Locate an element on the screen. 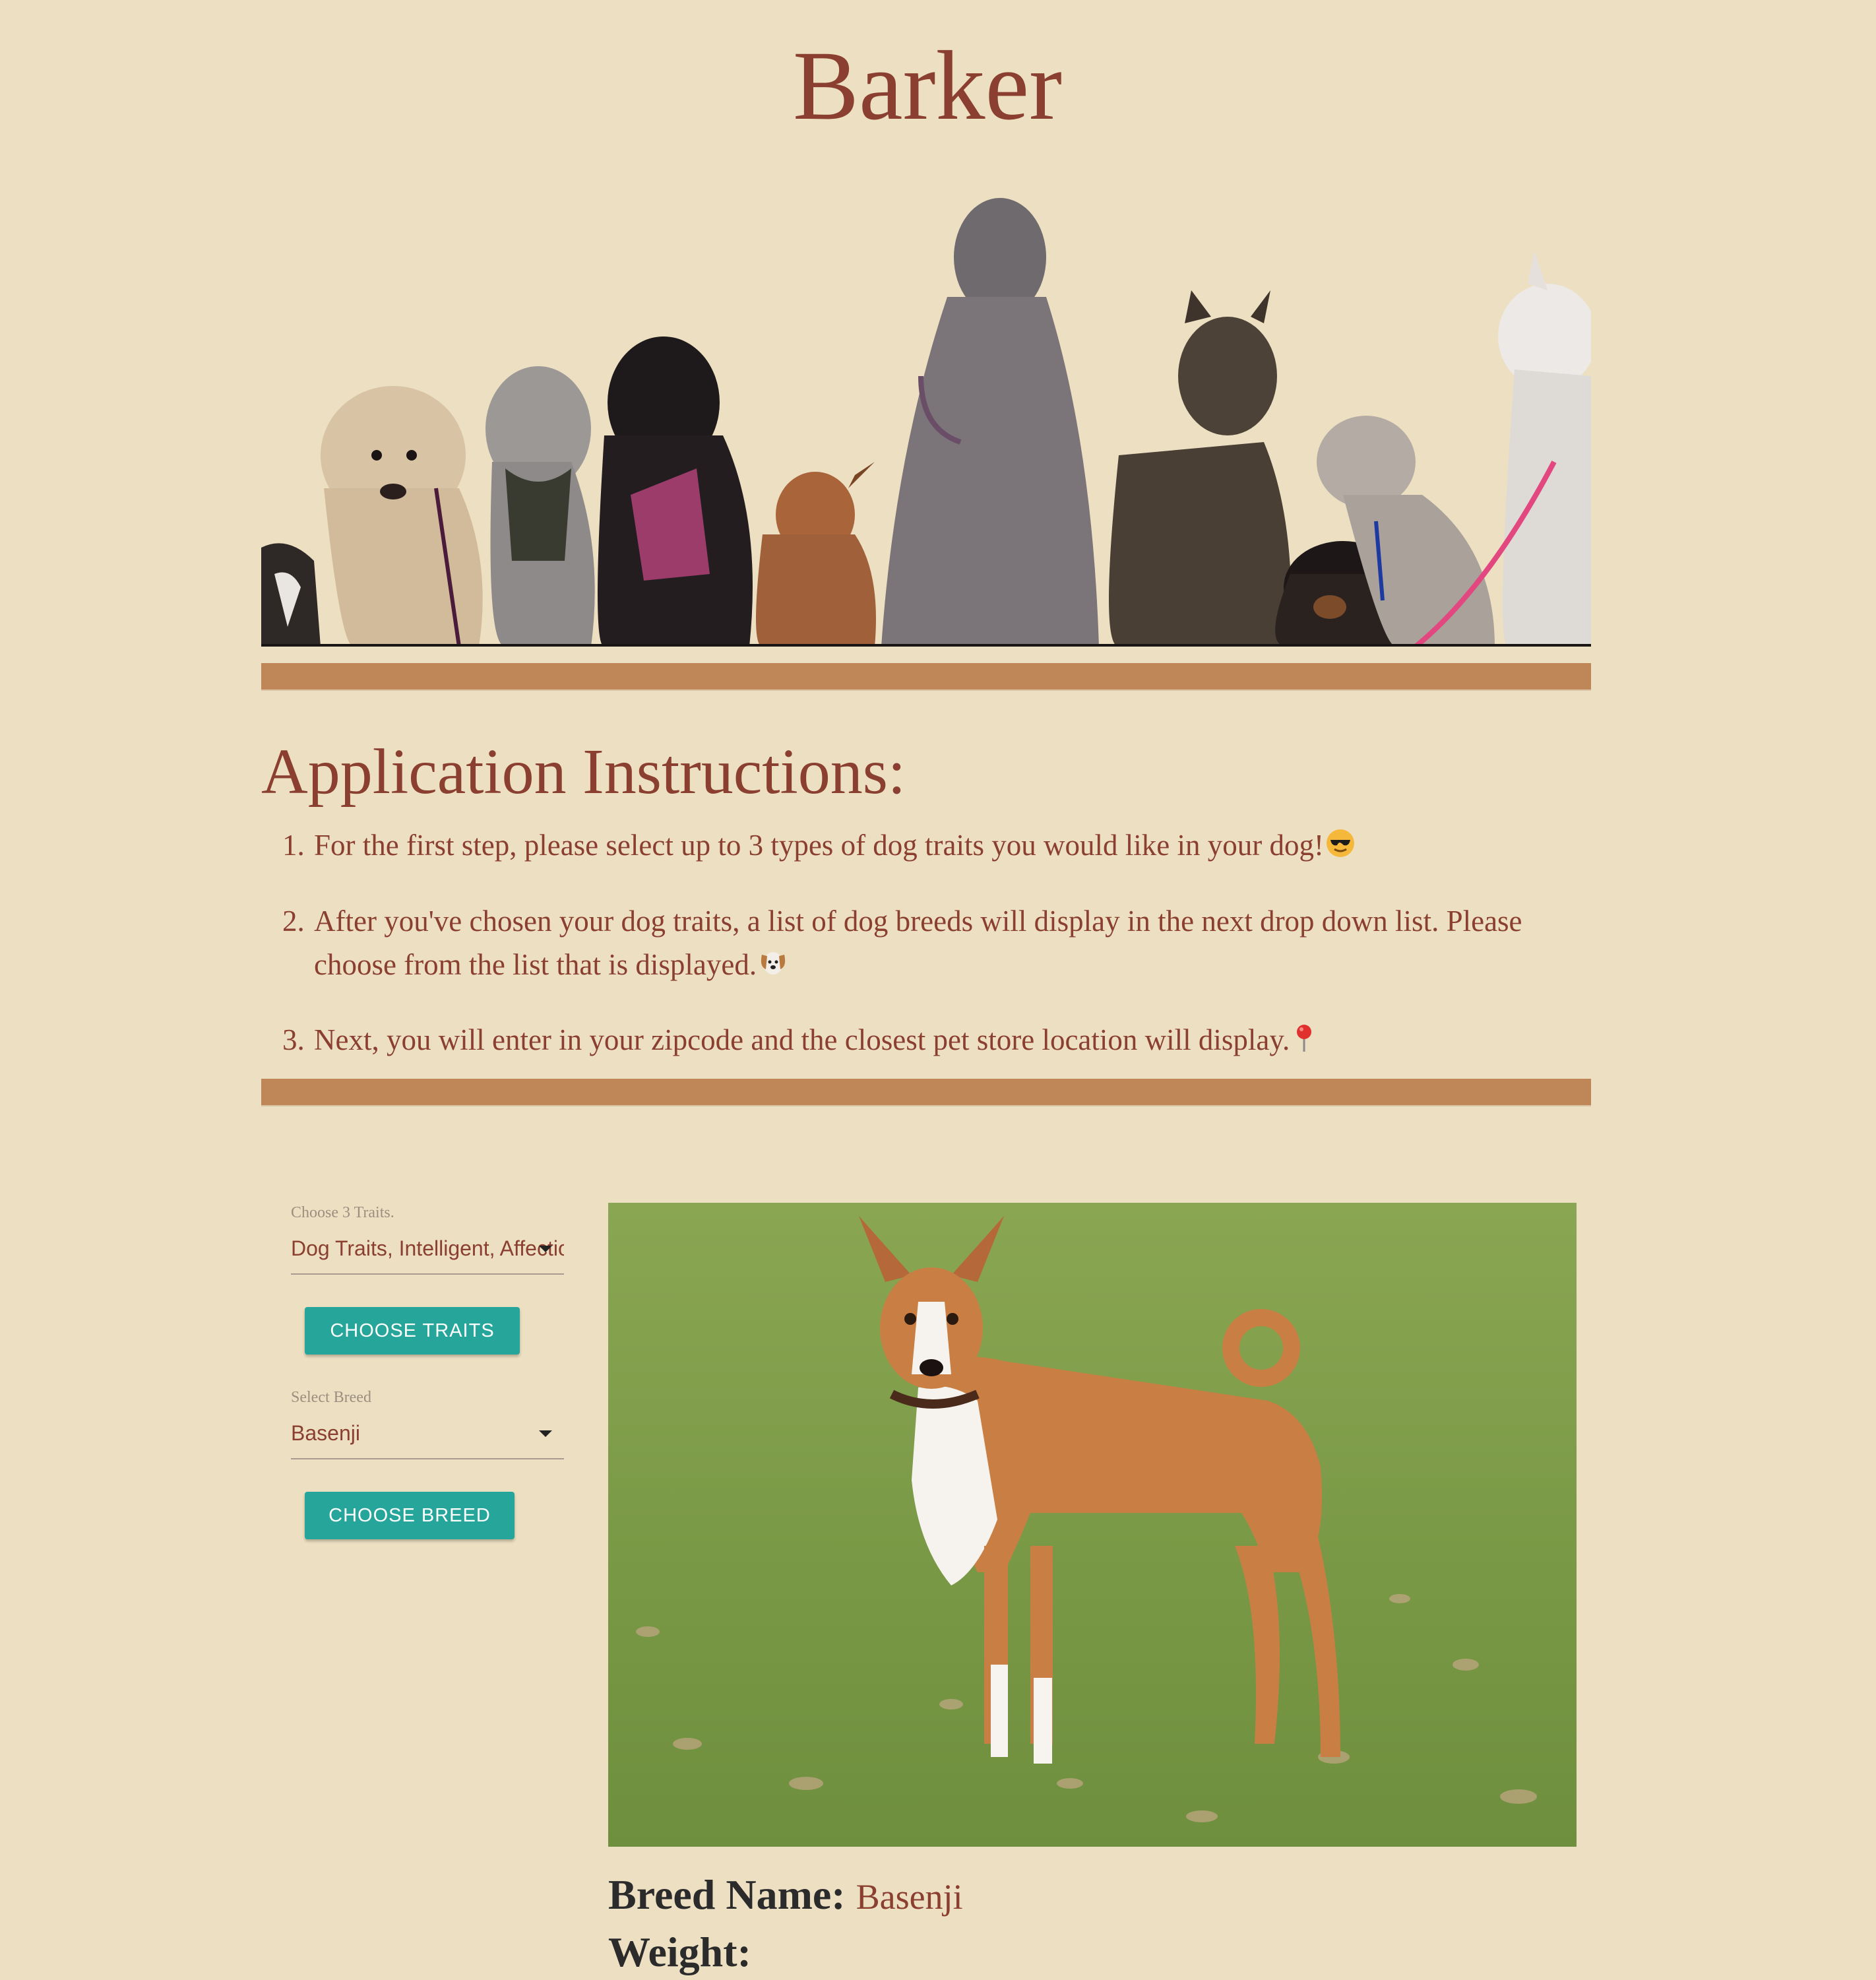  breed-select-value: Basenji is located at coordinates (325, 1433).